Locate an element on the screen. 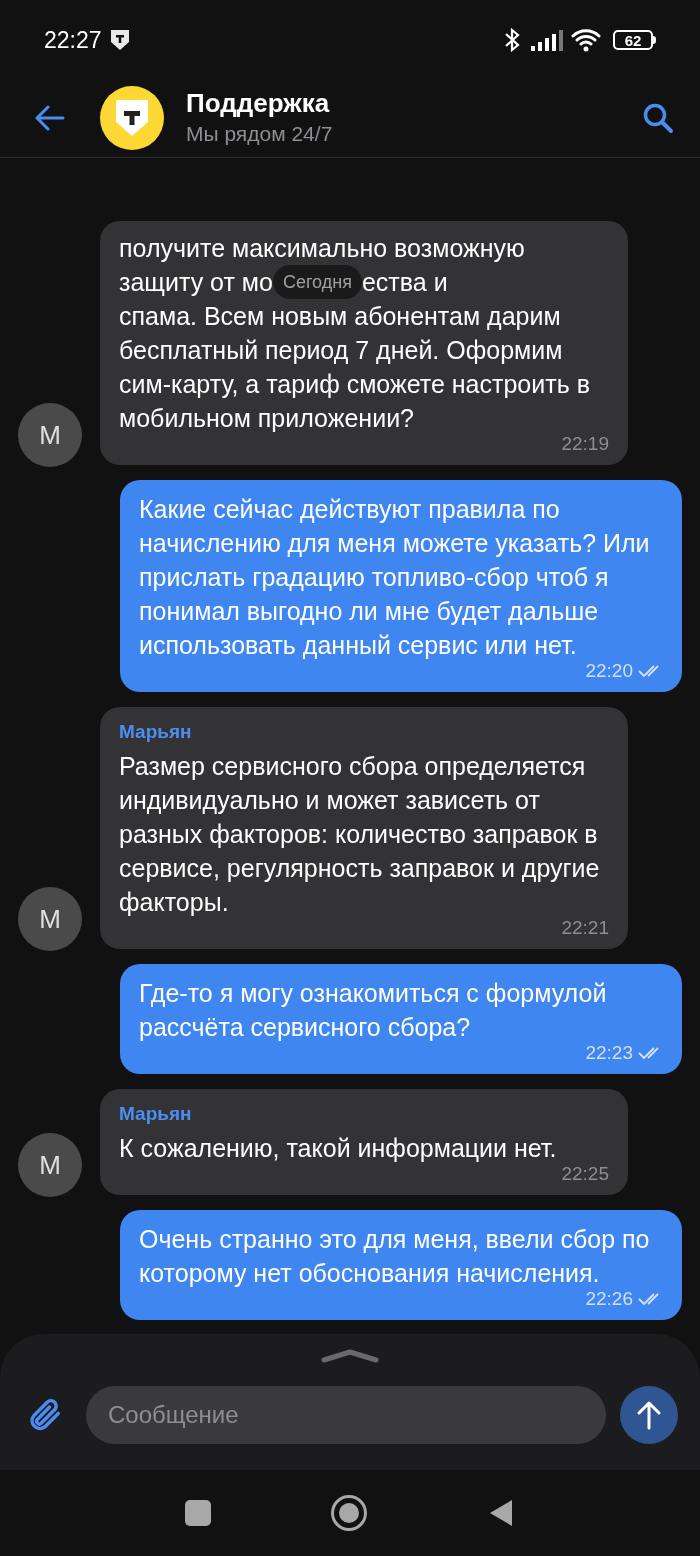 The image size is (700, 1556). signal-icon is located at coordinates (547, 40).